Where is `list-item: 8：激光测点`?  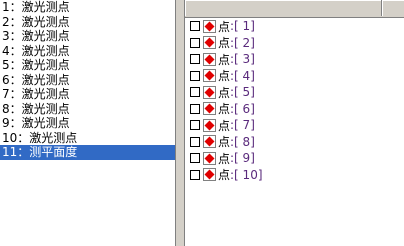
list-item: 8：激光测点 is located at coordinates (87, 109).